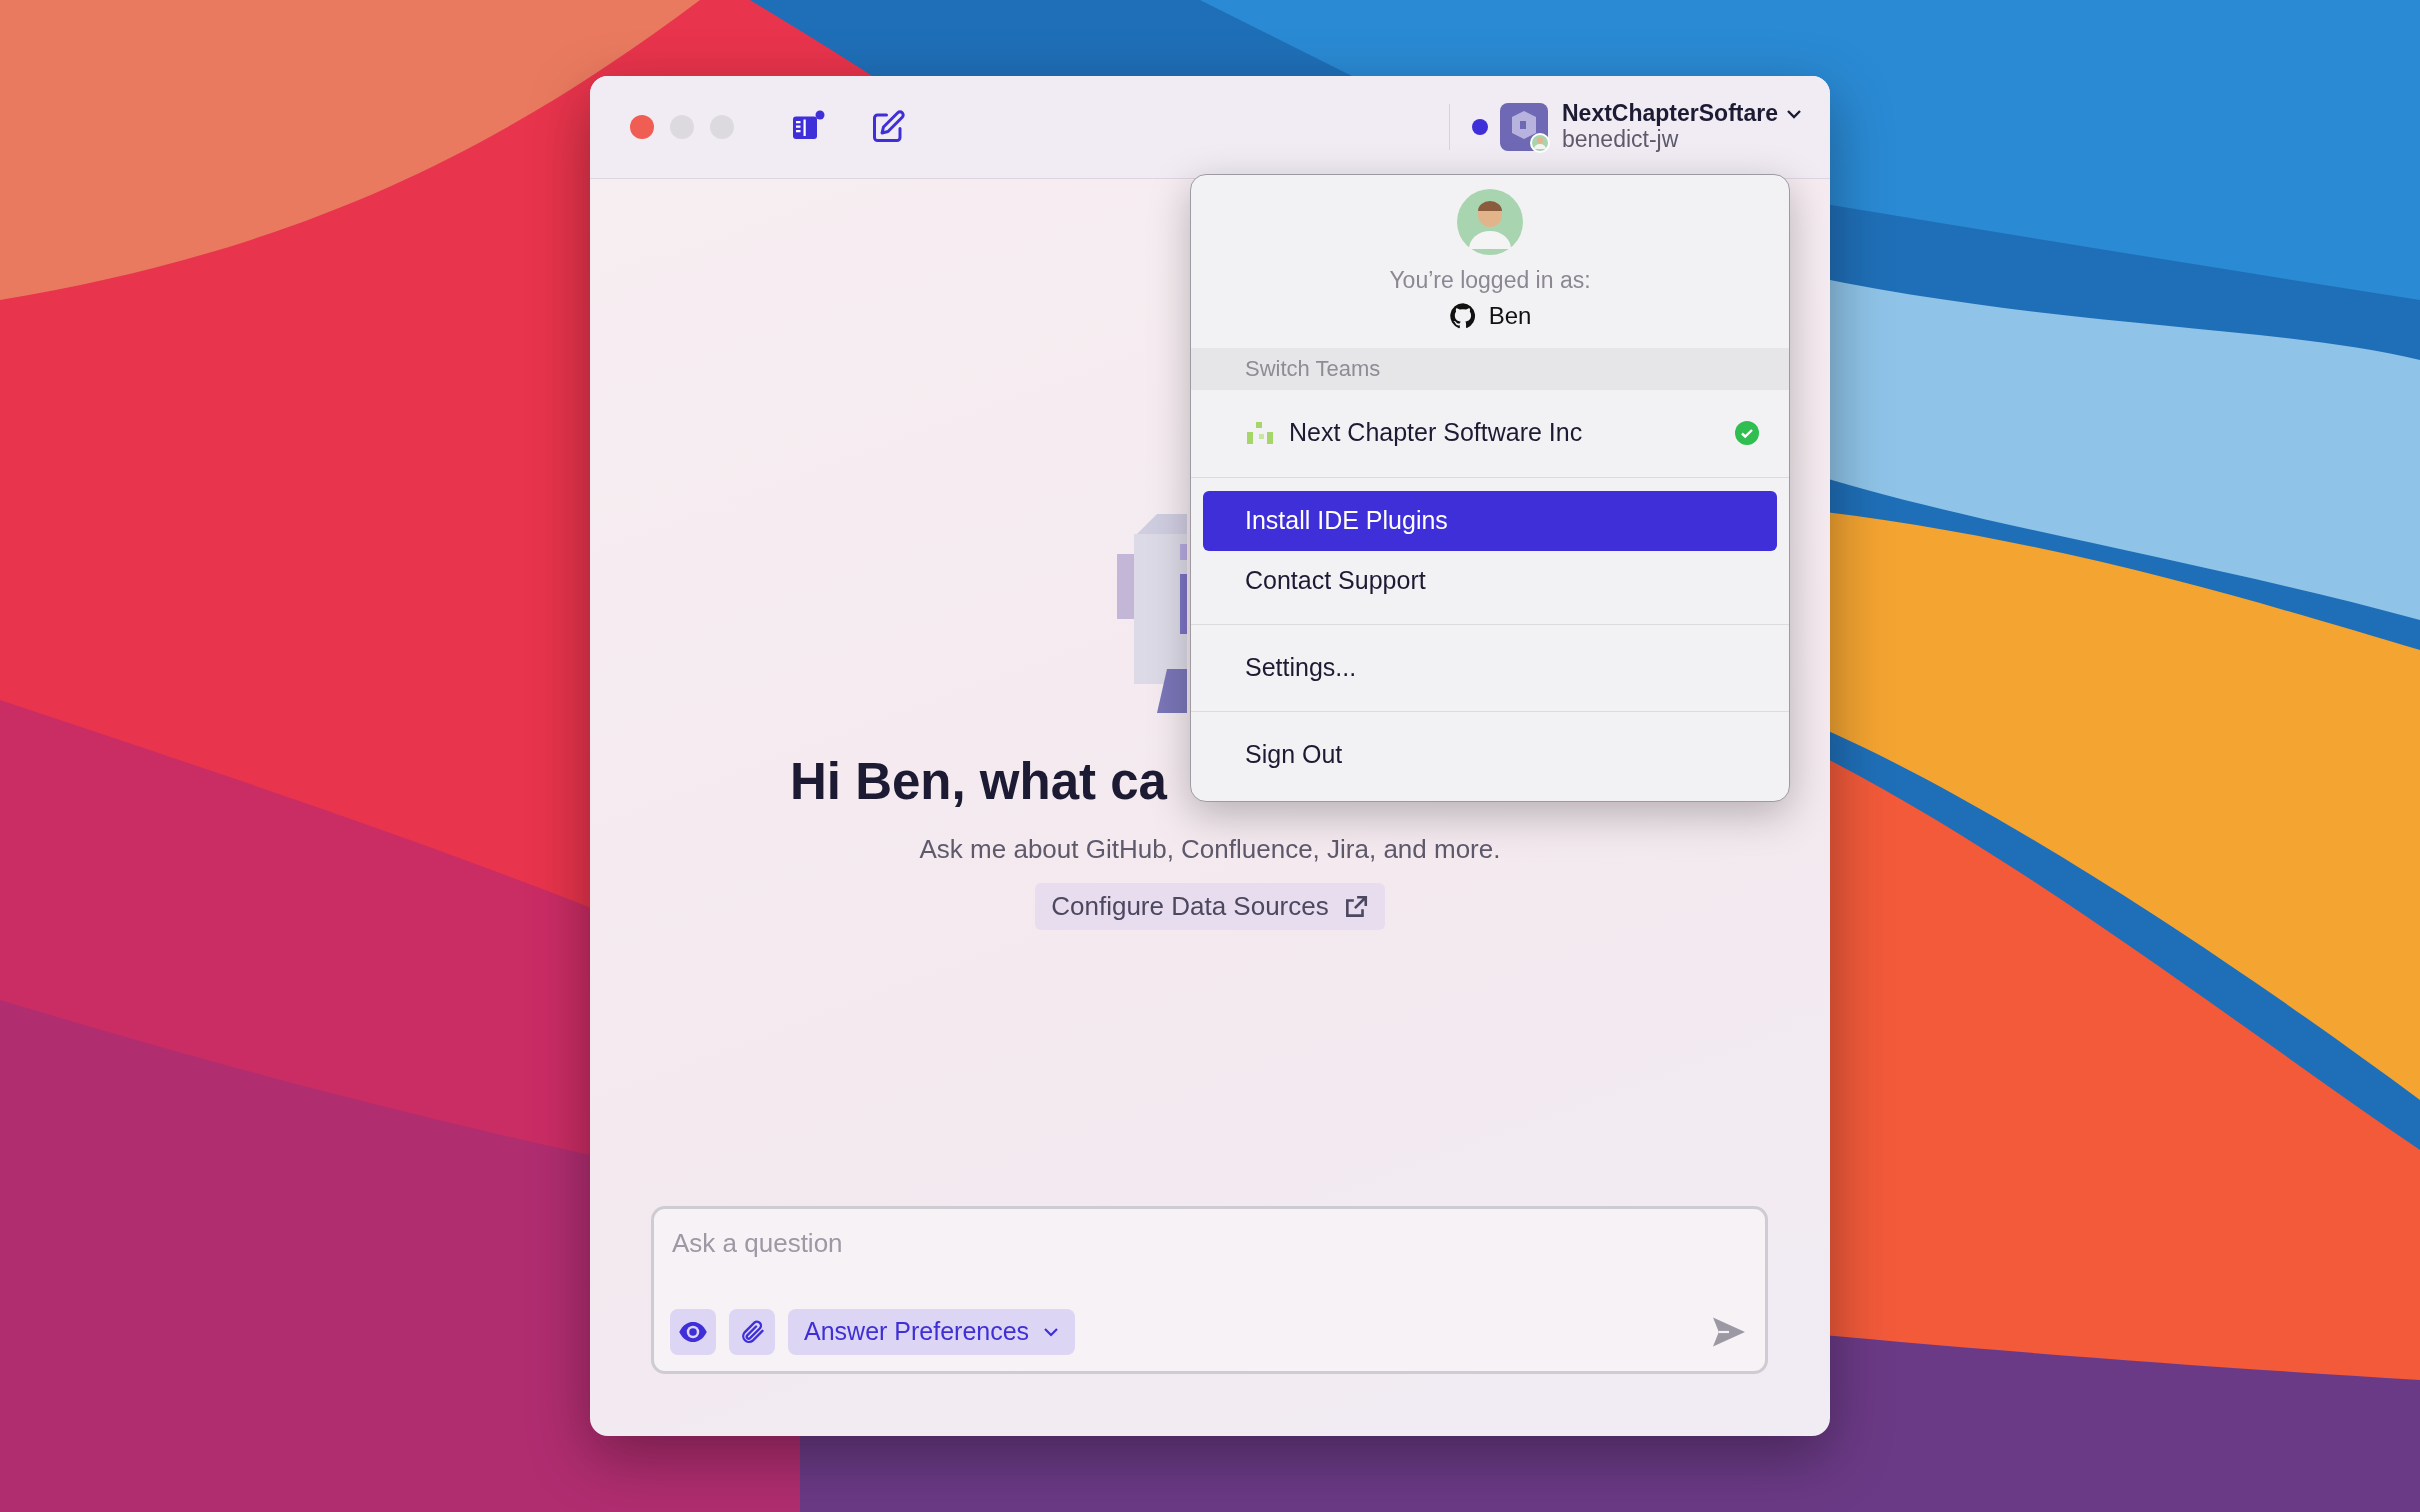 The image size is (2420, 1512). I want to click on github-icon, so click(1462, 315).